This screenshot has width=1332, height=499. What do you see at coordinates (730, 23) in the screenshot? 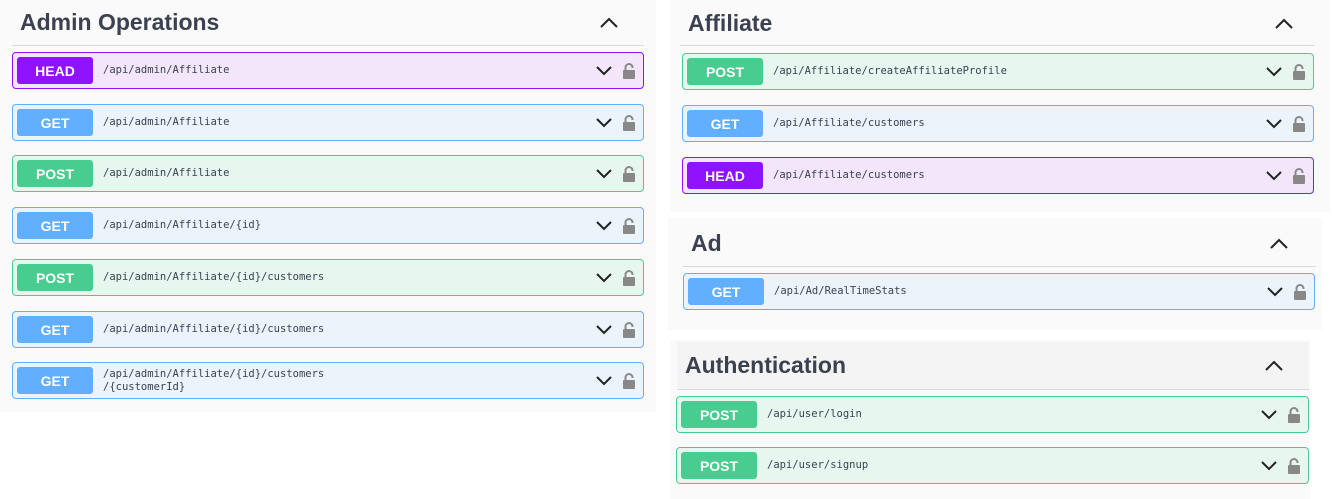
I see `section-title-affiliate: Affiliate` at bounding box center [730, 23].